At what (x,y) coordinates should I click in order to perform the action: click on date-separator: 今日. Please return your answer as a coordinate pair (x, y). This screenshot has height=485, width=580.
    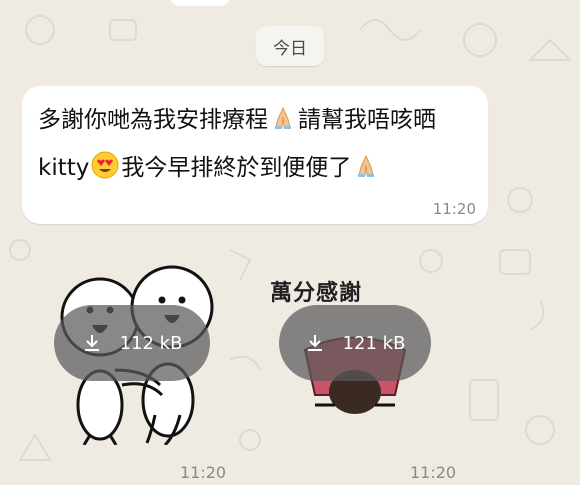
    Looking at the image, I should click on (290, 46).